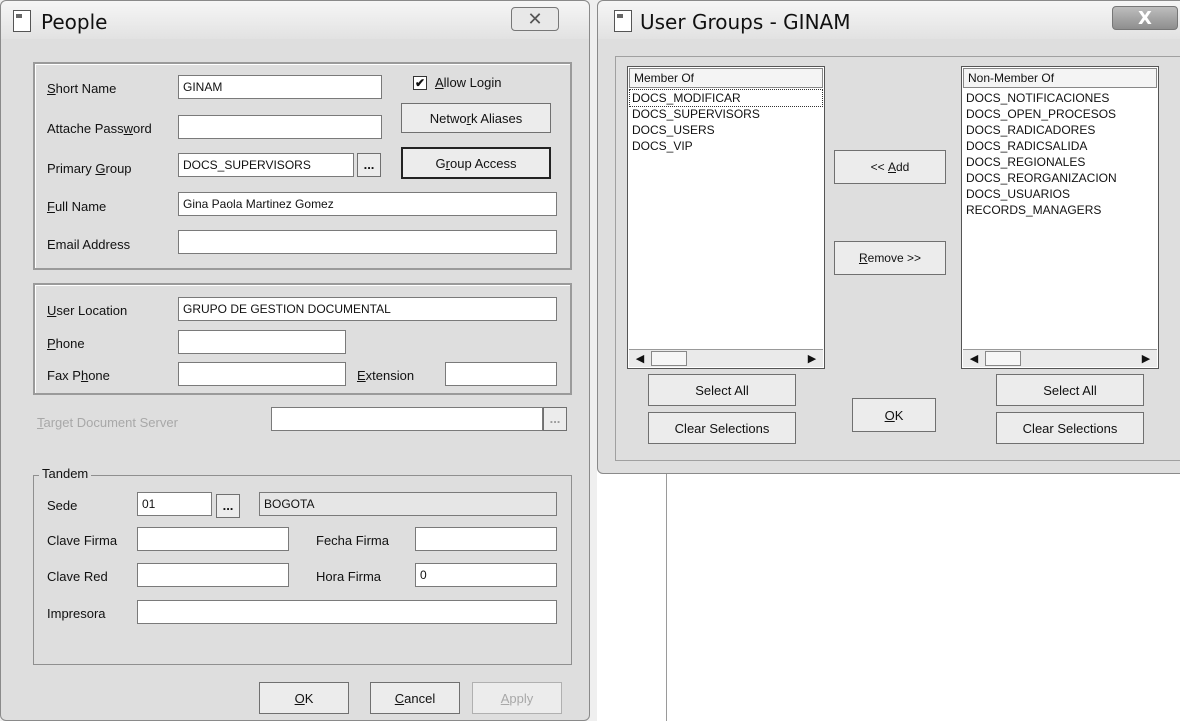 Image resolution: width=1180 pixels, height=721 pixels. What do you see at coordinates (295, 20) in the screenshot?
I see `people-titlebar: People ✕` at bounding box center [295, 20].